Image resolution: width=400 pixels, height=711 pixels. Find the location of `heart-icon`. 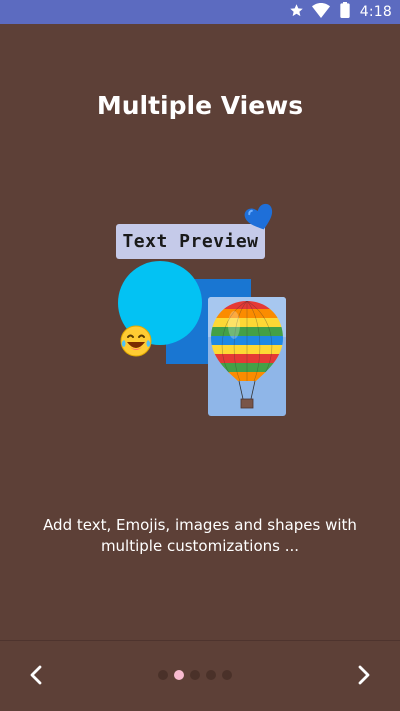

heart-icon is located at coordinates (260, 220).